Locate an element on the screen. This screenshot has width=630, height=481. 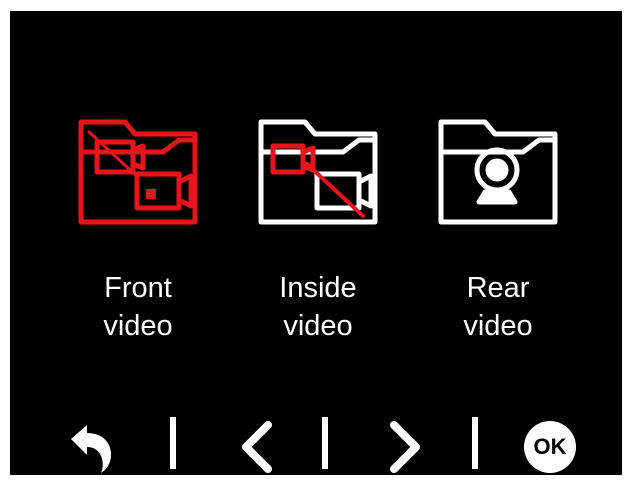
menu-item-rear-video is located at coordinates (498, 172).